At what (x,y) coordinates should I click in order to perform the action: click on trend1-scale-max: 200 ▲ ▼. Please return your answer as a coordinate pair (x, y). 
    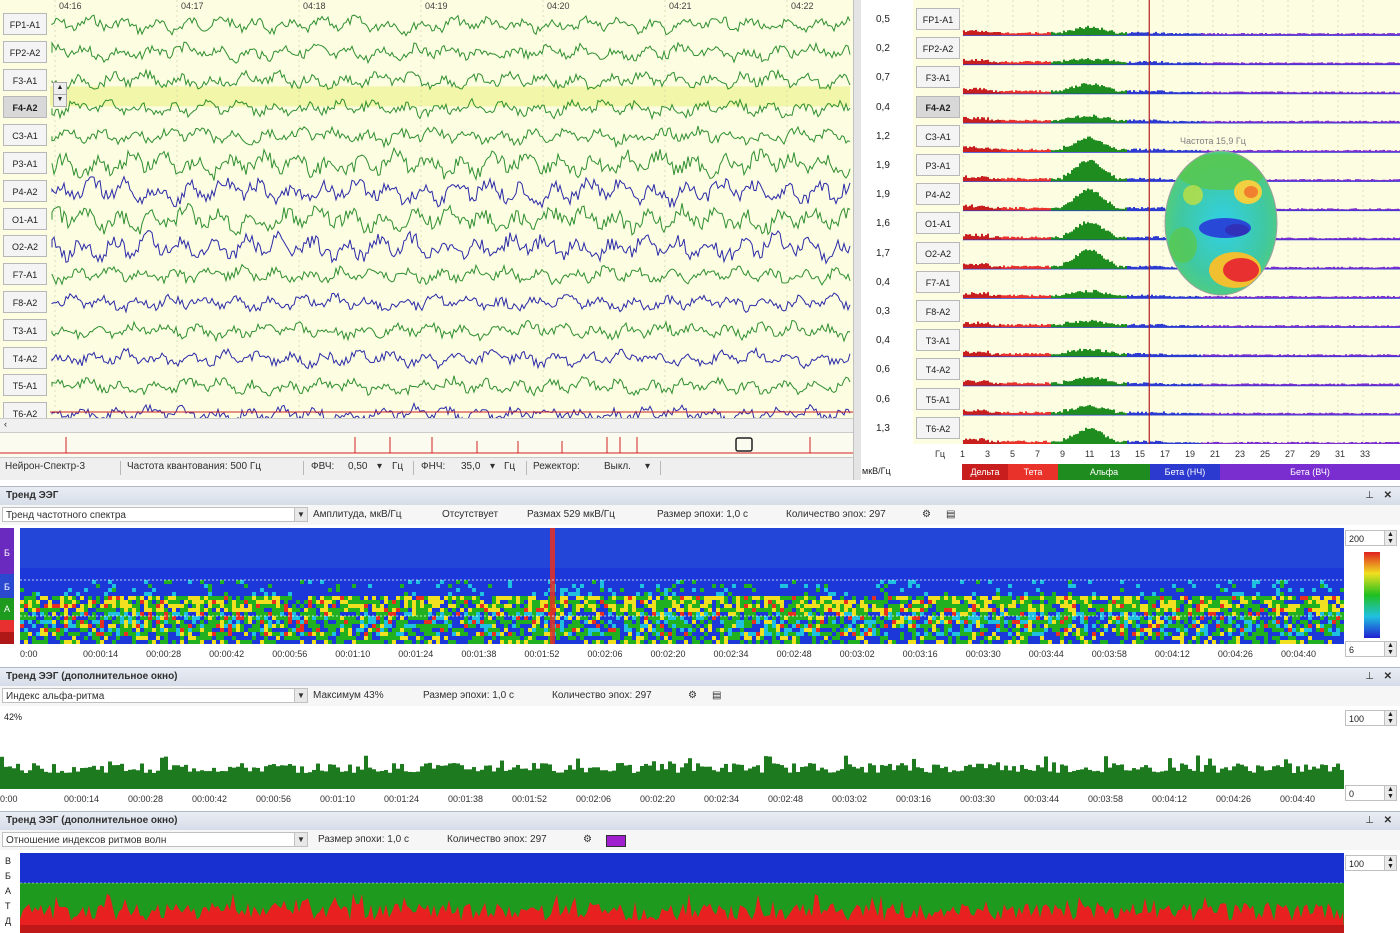
    Looking at the image, I should click on (1371, 538).